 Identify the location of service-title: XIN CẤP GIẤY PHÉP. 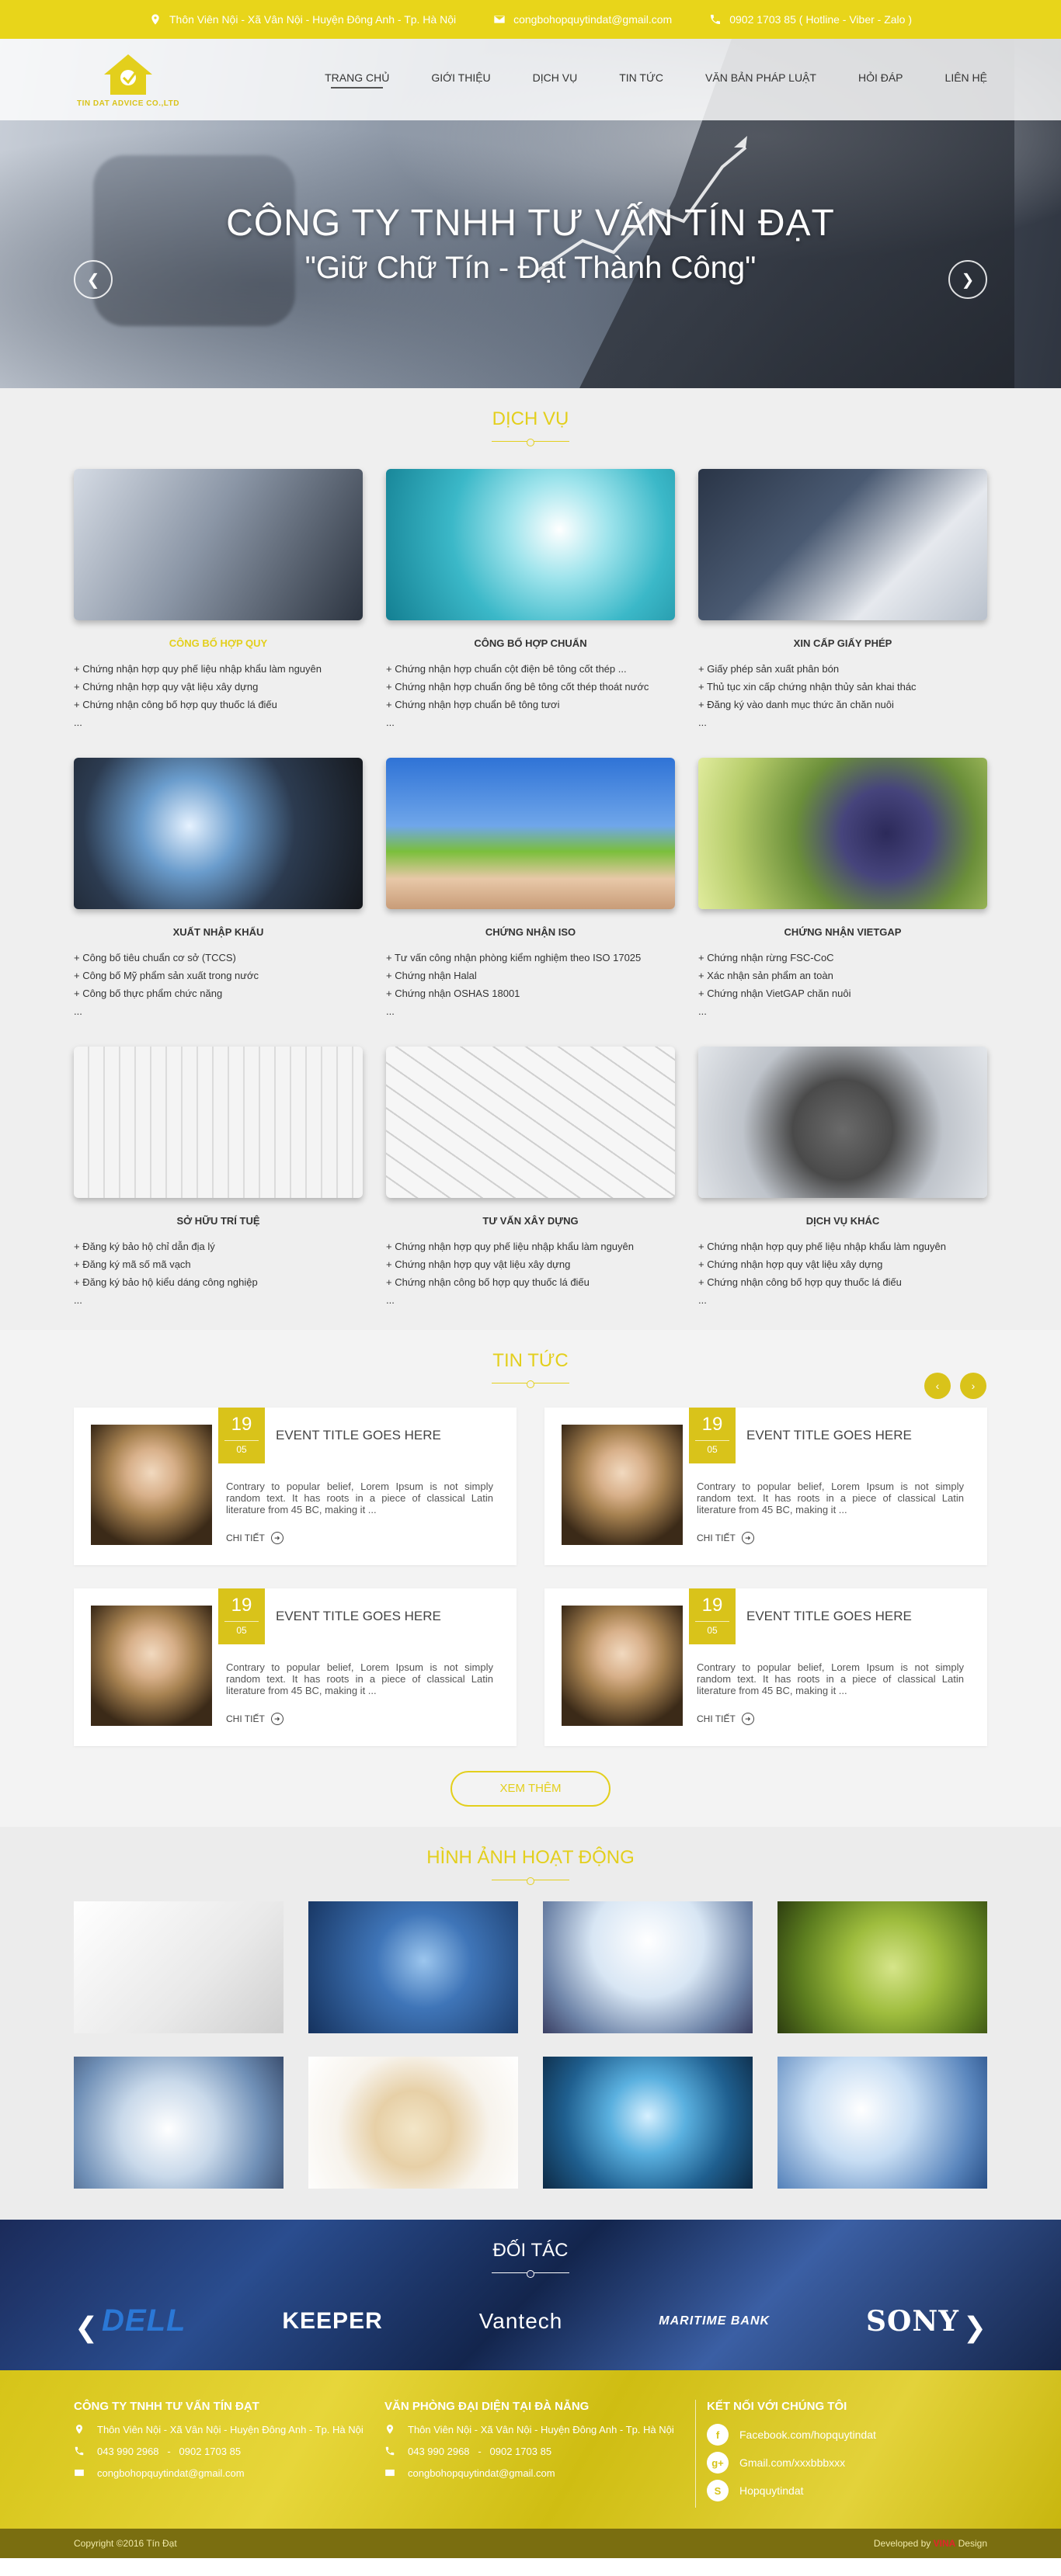
(843, 643).